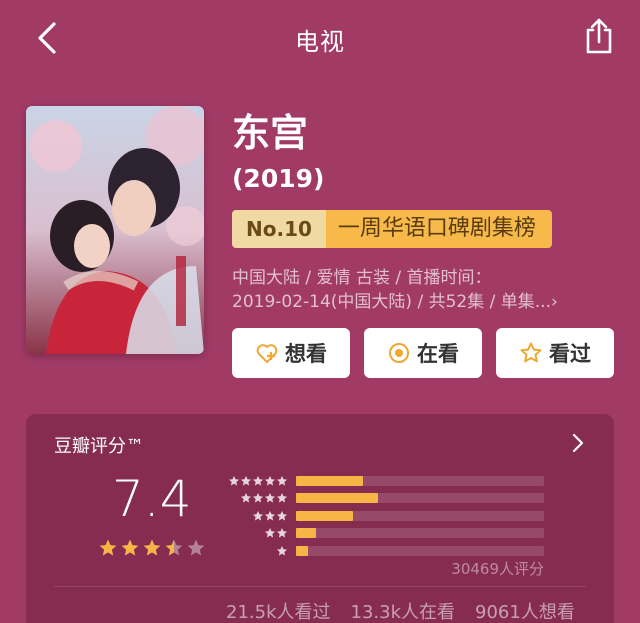  I want to click on rating-title: 豆瓣评分™, so click(99, 446).